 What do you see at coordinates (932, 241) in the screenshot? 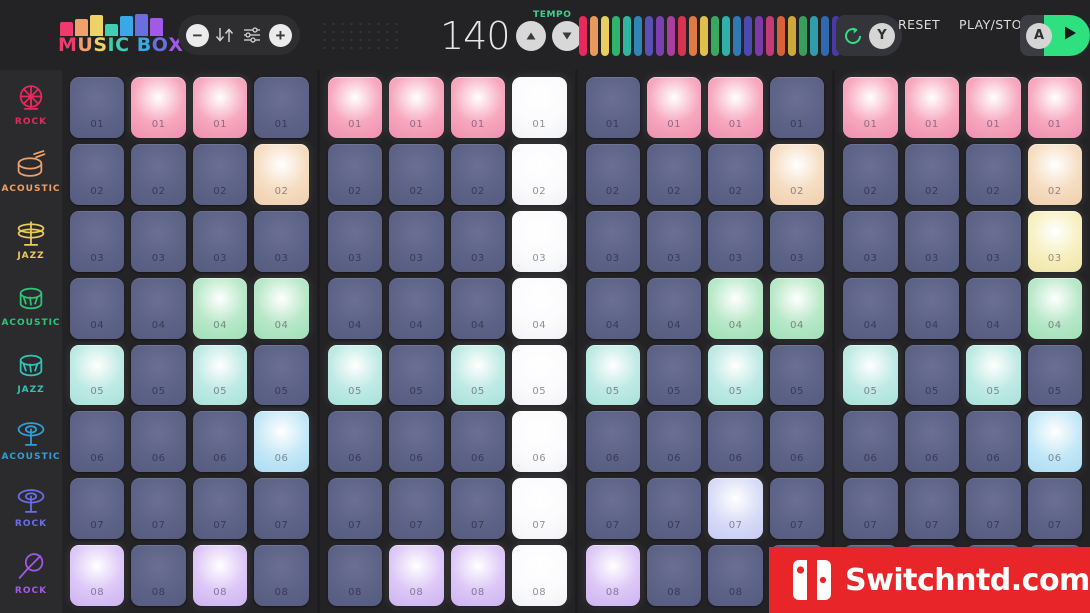
I see `pad-r03-c14: 03` at bounding box center [932, 241].